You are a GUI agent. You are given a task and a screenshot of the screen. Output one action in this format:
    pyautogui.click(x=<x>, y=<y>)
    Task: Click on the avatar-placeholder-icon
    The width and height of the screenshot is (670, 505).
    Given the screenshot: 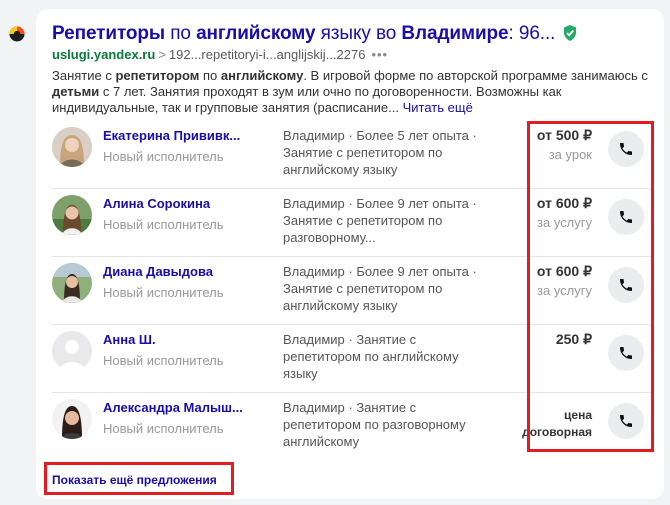 What is the action you would take?
    pyautogui.click(x=72, y=351)
    